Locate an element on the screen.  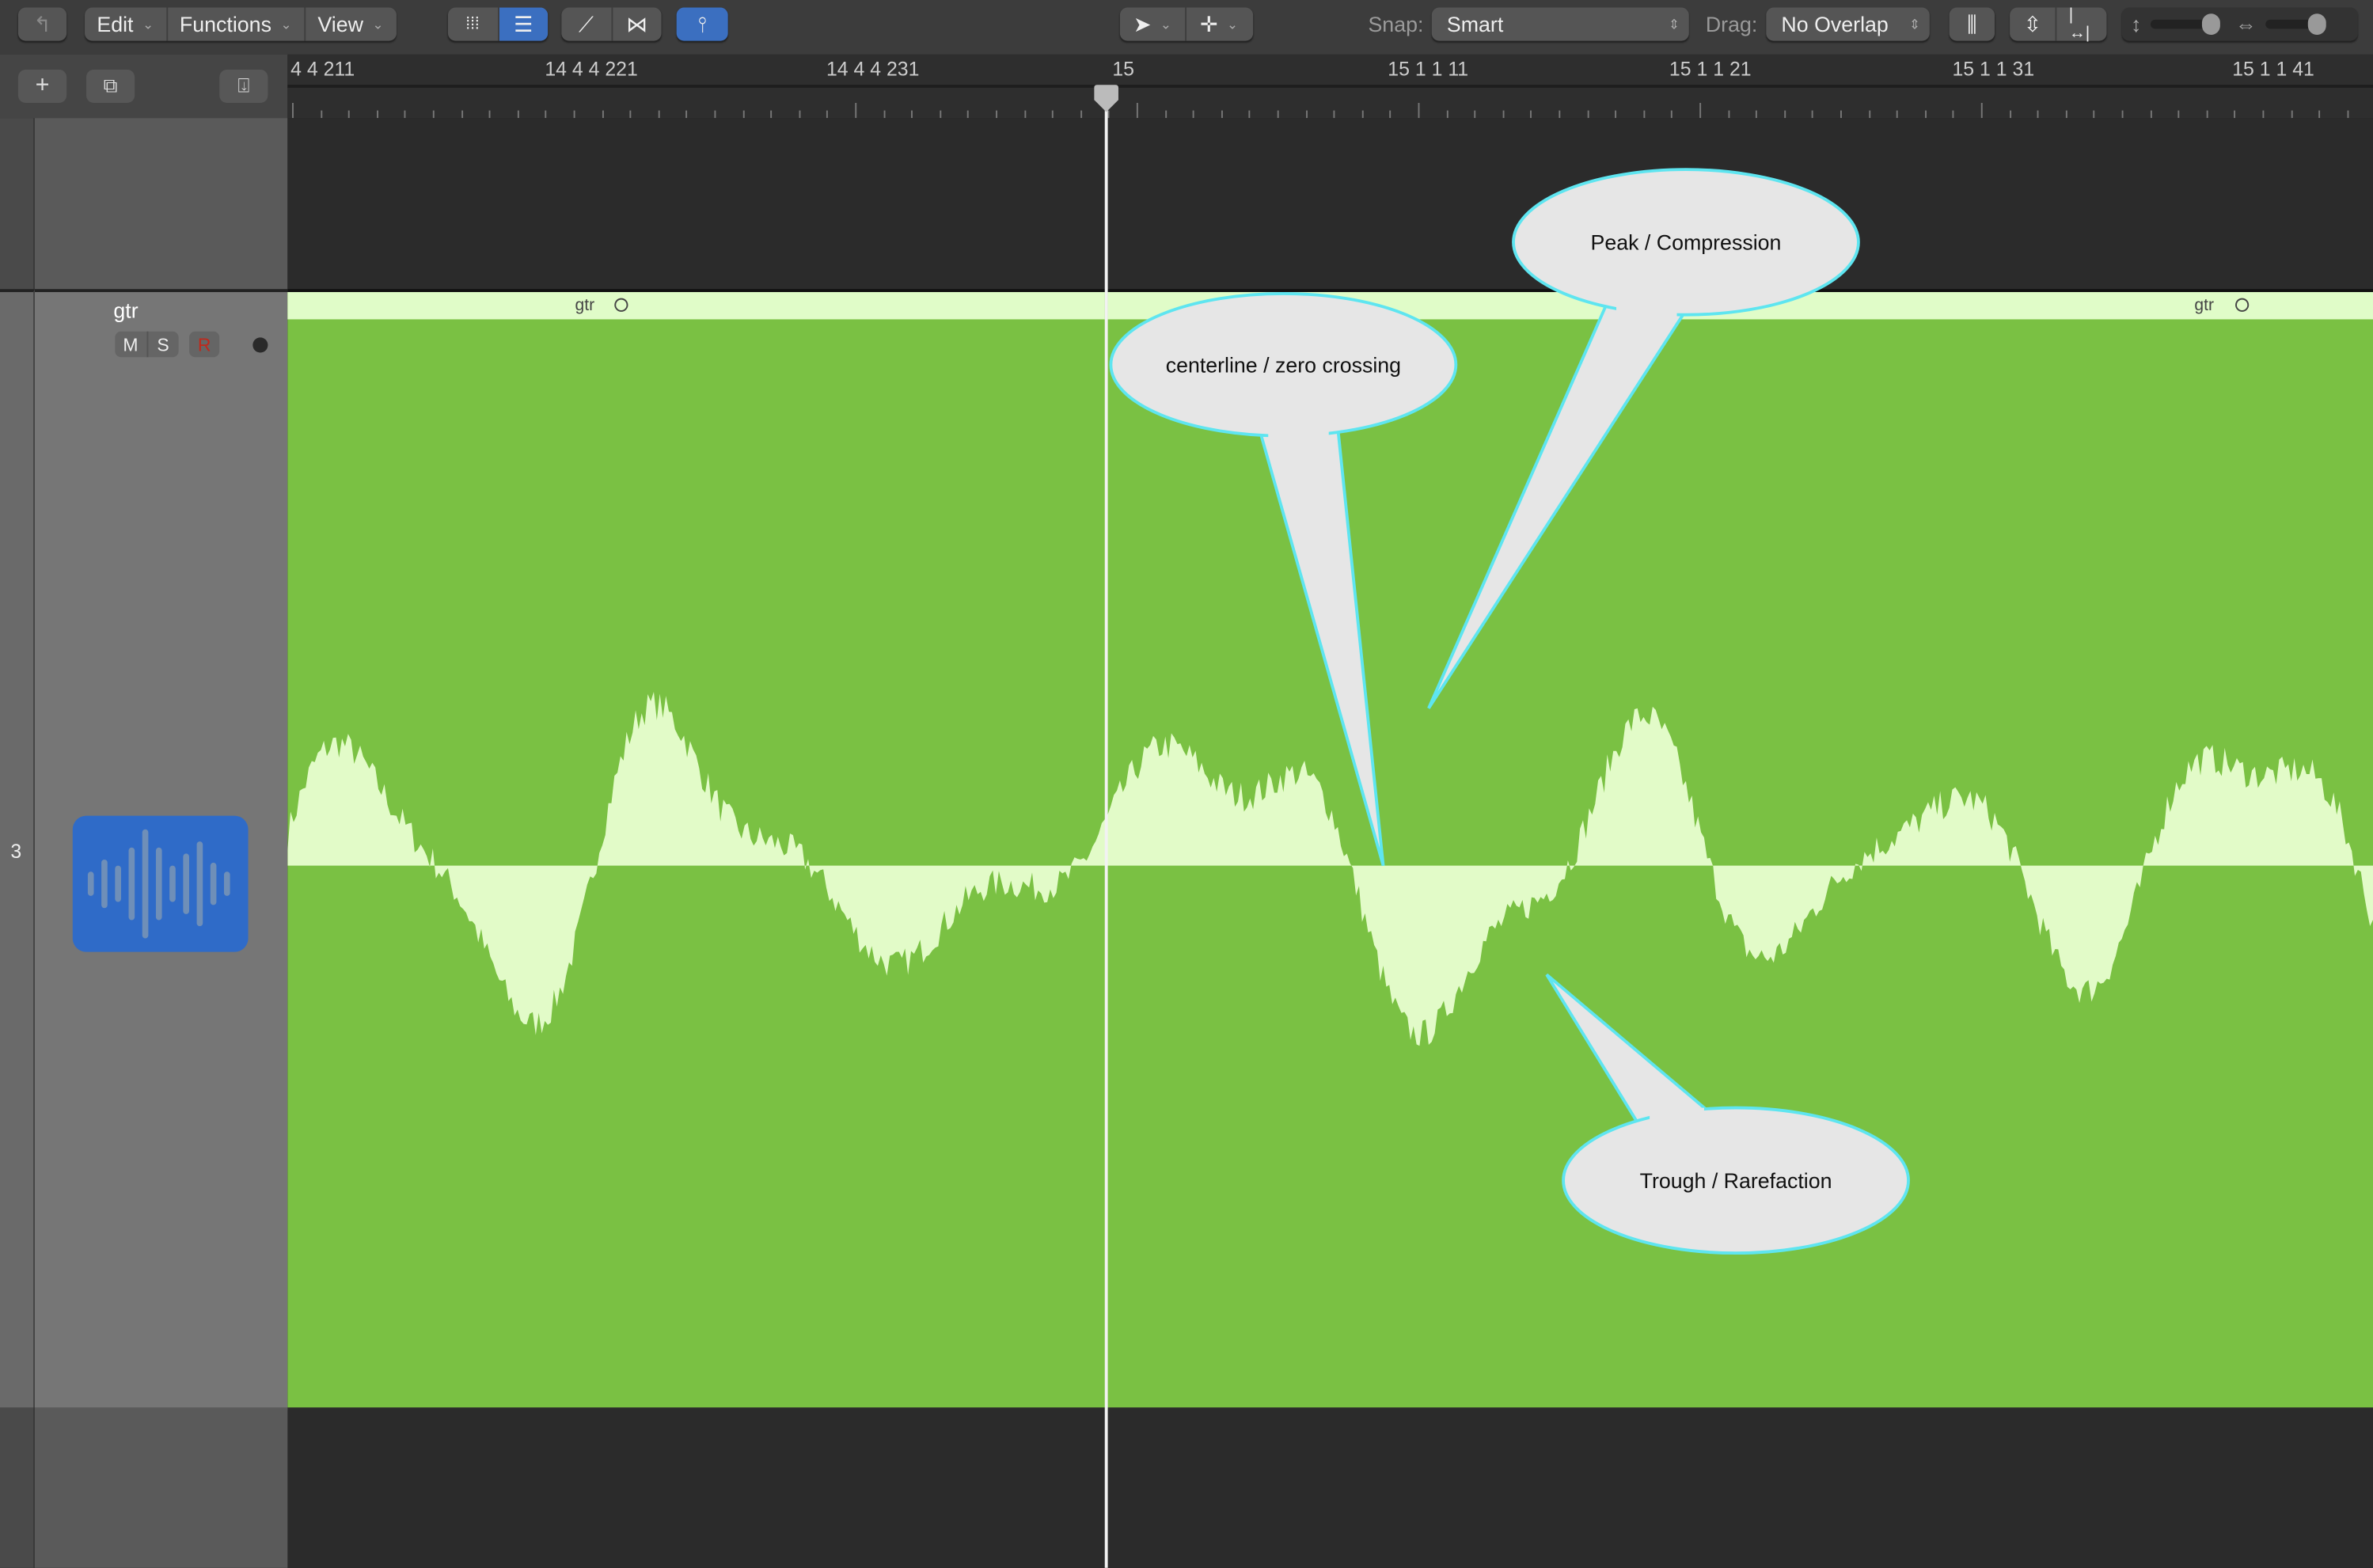
trough-callout-text: Trough / Rarefaction is located at coordinates (1736, 1181).